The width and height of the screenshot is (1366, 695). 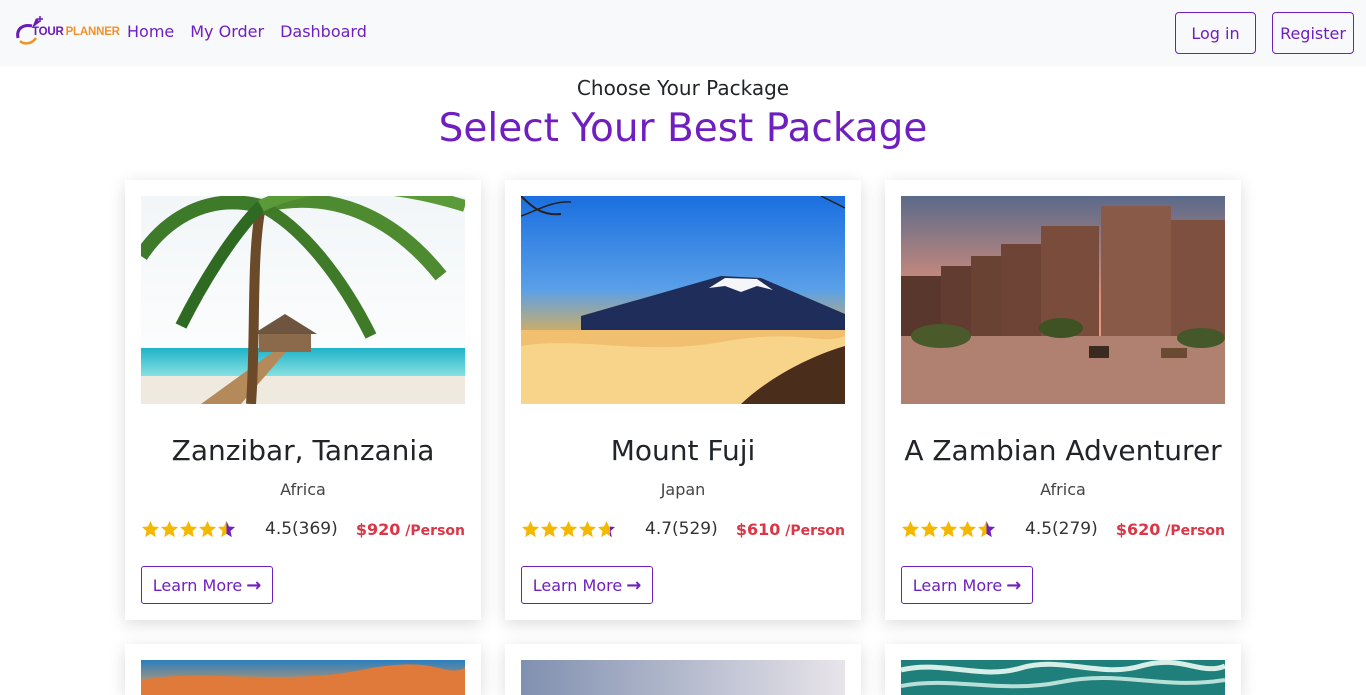 I want to click on section-title: Select Your Best Package, so click(x=683, y=128).